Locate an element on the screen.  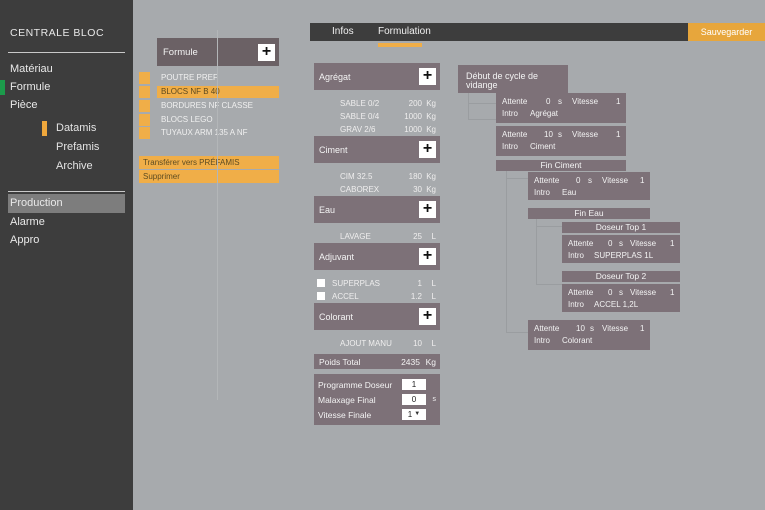
list-item: TUYAUX ARM 135 A NF is located at coordinates (218, 133).